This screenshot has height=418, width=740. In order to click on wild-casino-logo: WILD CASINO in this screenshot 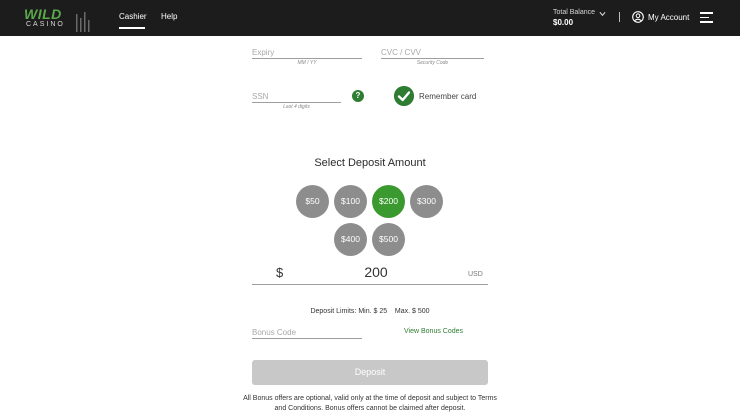, I will do `click(59, 19)`.